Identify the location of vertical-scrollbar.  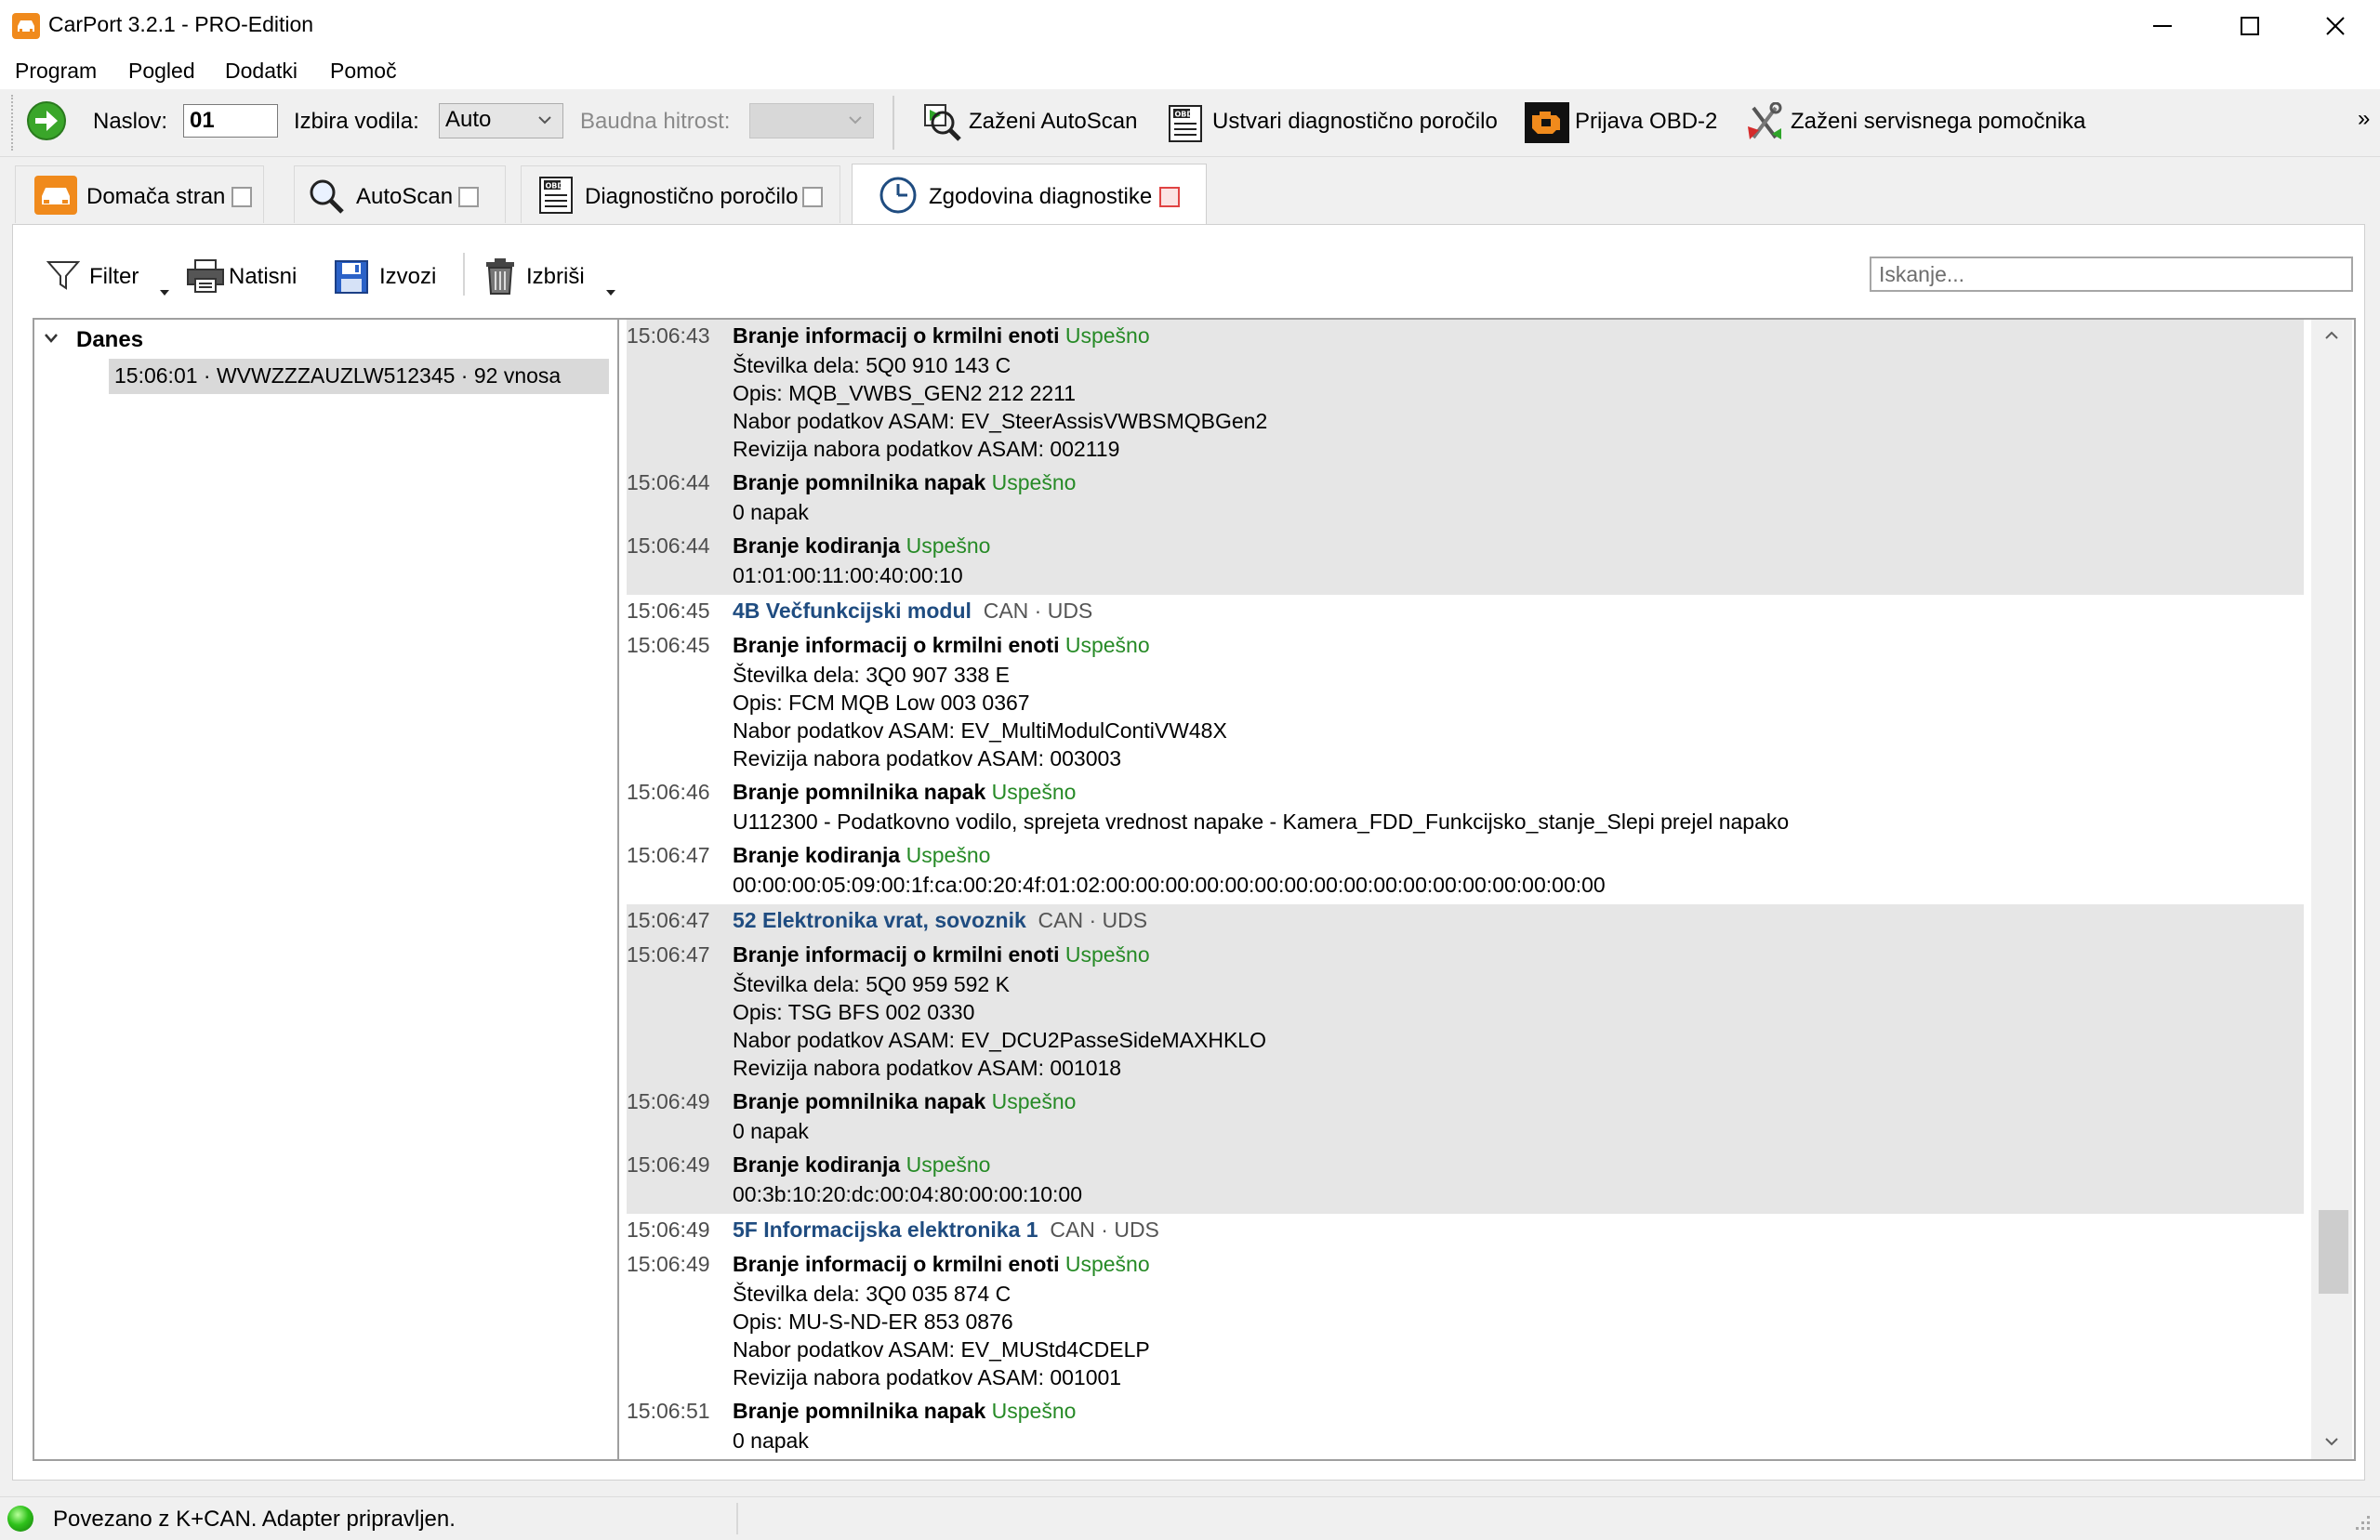
(2331, 889).